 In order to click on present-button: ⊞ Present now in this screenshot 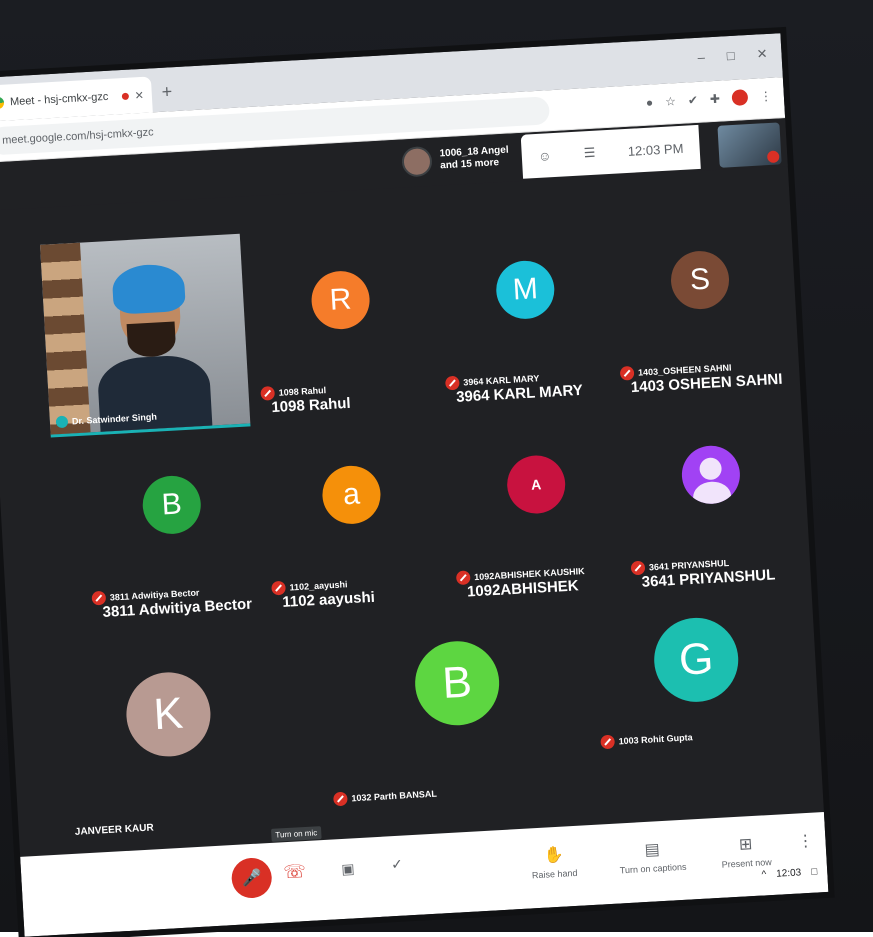, I will do `click(746, 851)`.